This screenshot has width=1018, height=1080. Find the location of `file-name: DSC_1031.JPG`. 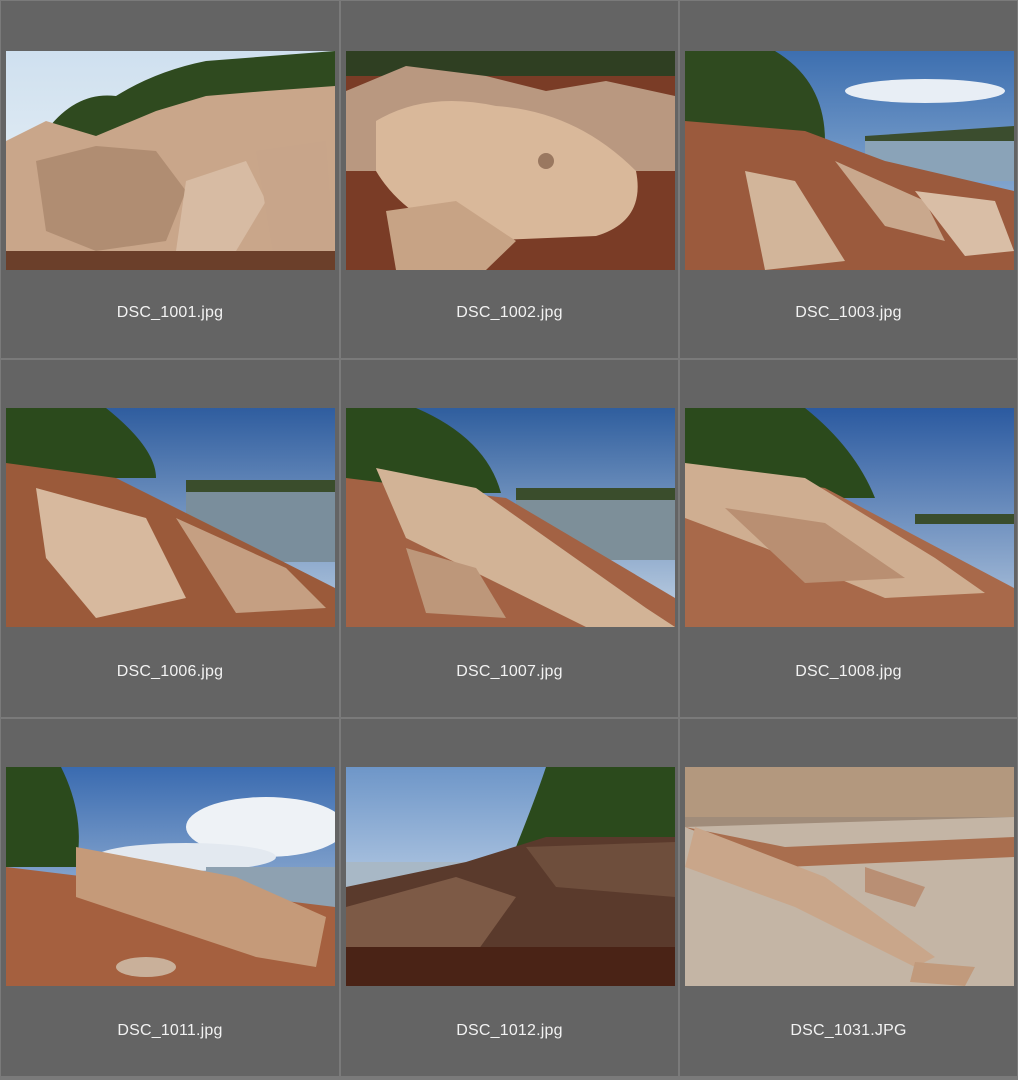

file-name: DSC_1031.JPG is located at coordinates (848, 1030).